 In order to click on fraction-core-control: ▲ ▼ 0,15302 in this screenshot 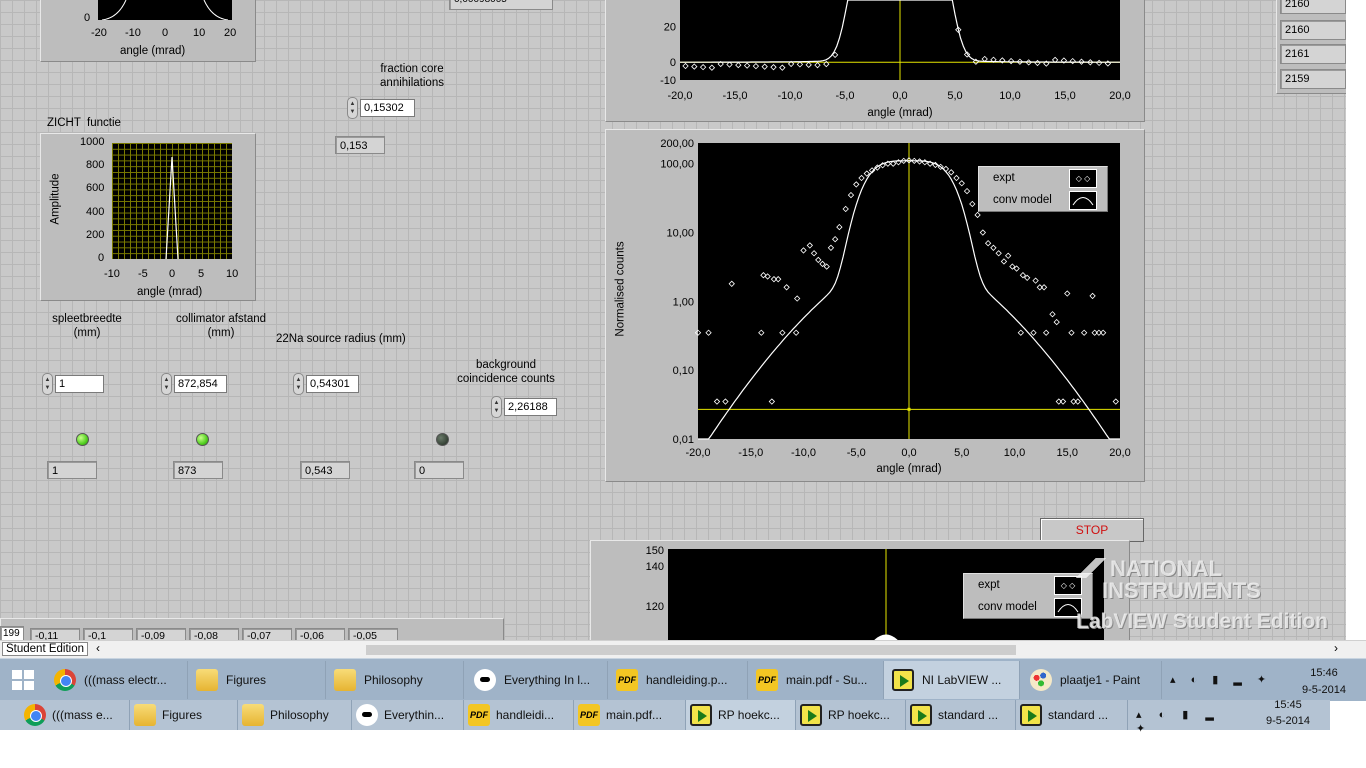, I will do `click(381, 108)`.